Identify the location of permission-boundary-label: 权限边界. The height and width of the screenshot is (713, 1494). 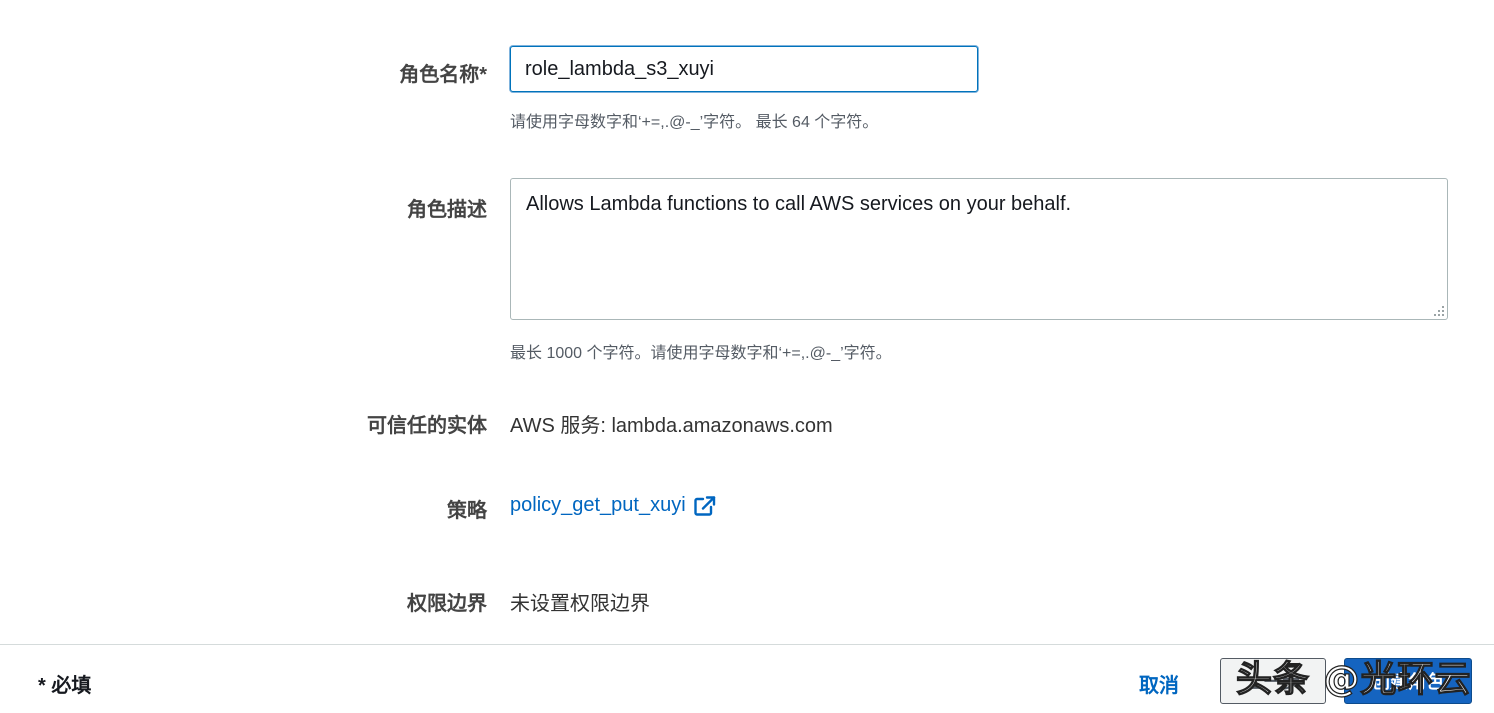
(447, 604).